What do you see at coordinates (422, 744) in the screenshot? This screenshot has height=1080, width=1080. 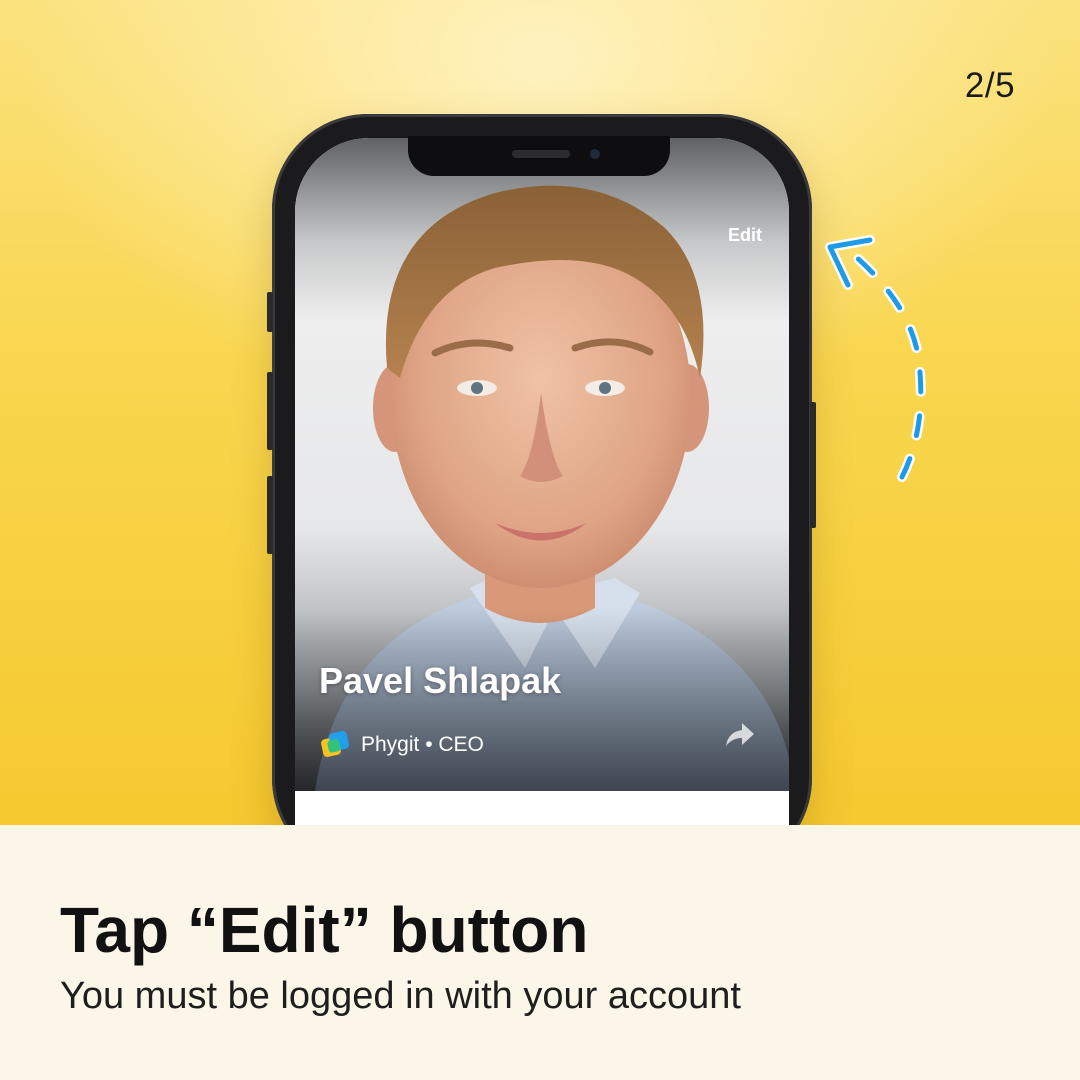 I see `company-role-text: Phygit • CEO` at bounding box center [422, 744].